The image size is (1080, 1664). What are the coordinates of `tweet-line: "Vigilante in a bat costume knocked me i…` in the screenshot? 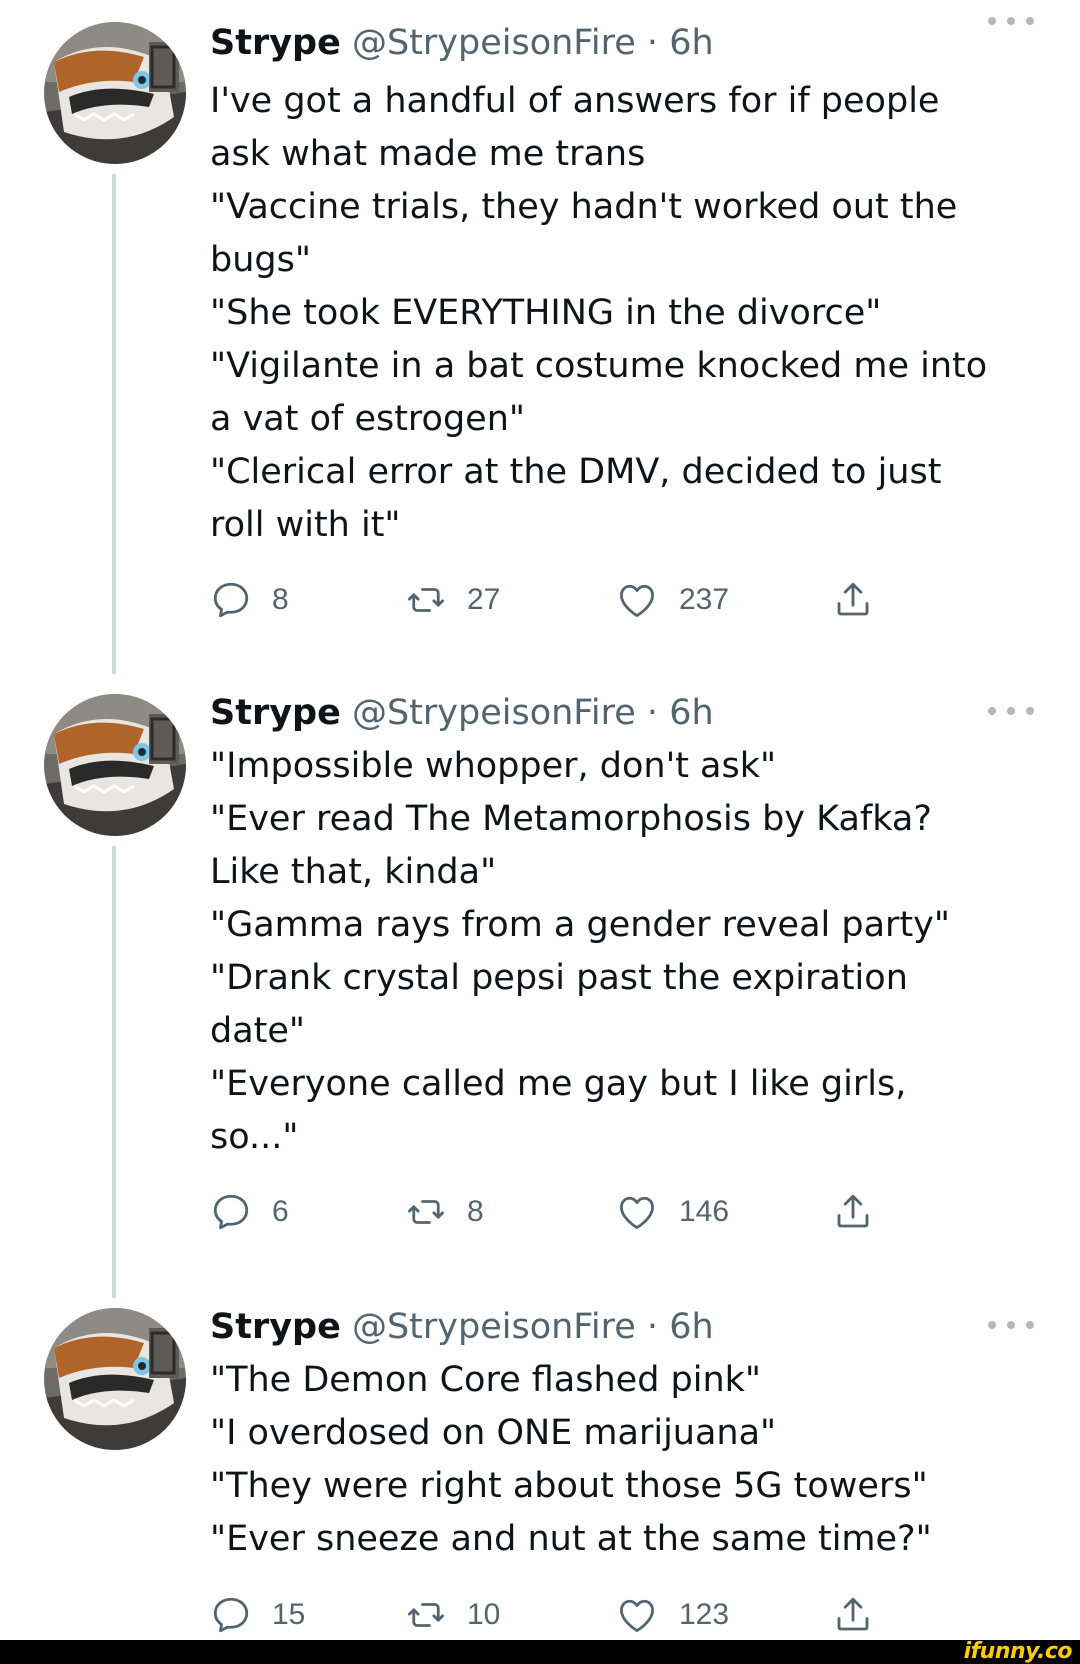 It's located at (599, 366).